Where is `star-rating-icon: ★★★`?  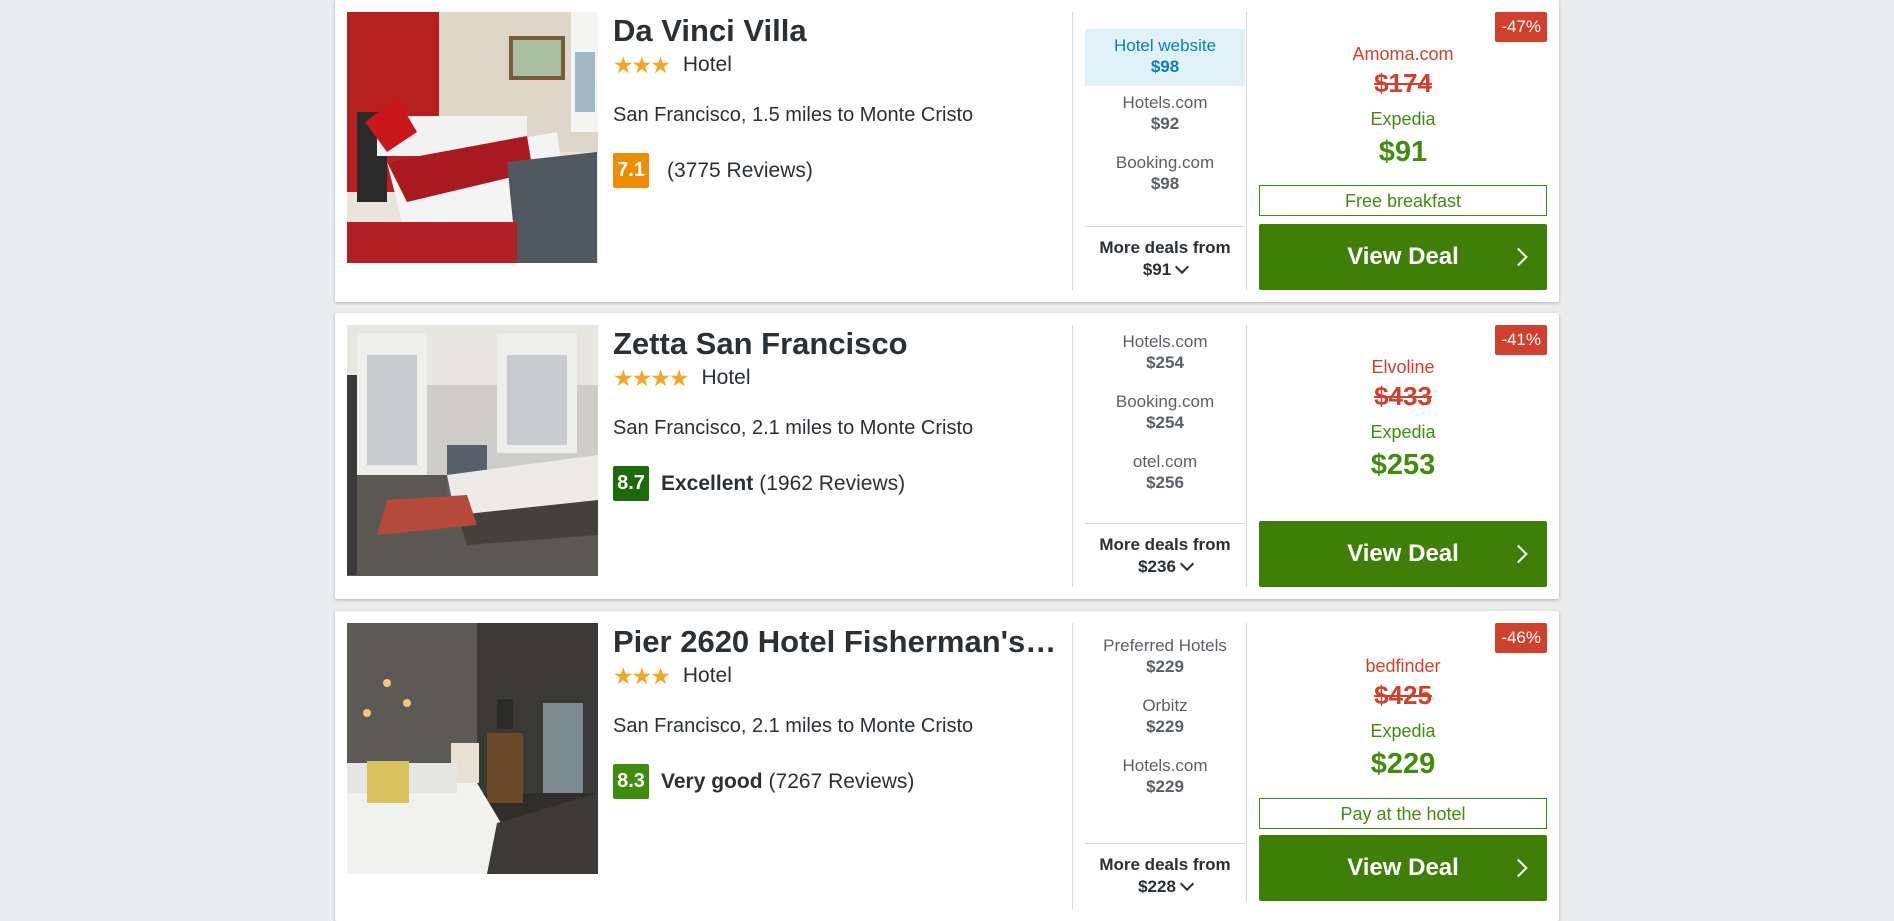 star-rating-icon: ★★★ is located at coordinates (642, 65).